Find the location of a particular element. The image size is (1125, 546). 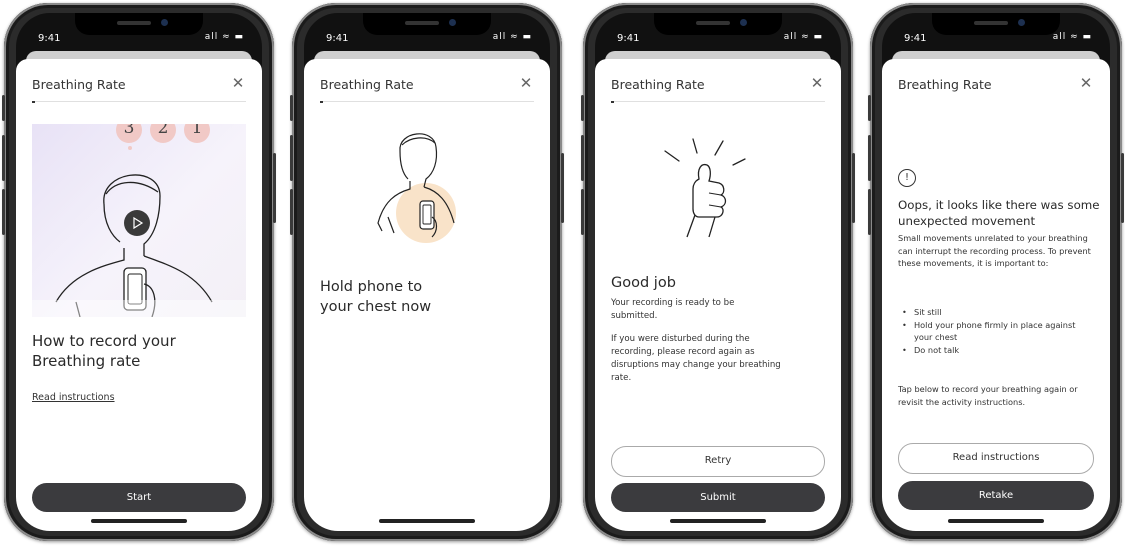

heading-line2: your chest now is located at coordinates (376, 307).